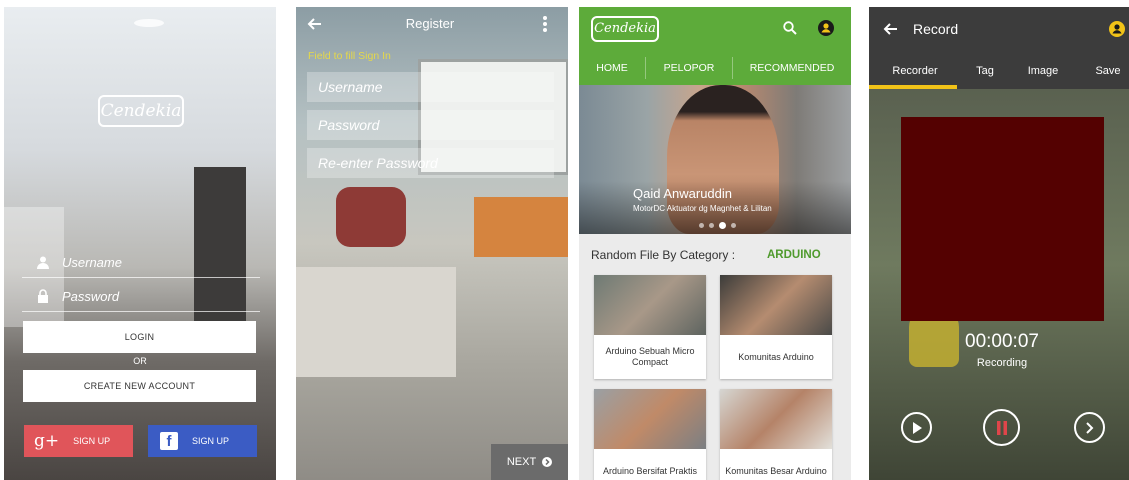 The image size is (1129, 480). What do you see at coordinates (547, 462) in the screenshot?
I see `chevron-right-circle-icon` at bounding box center [547, 462].